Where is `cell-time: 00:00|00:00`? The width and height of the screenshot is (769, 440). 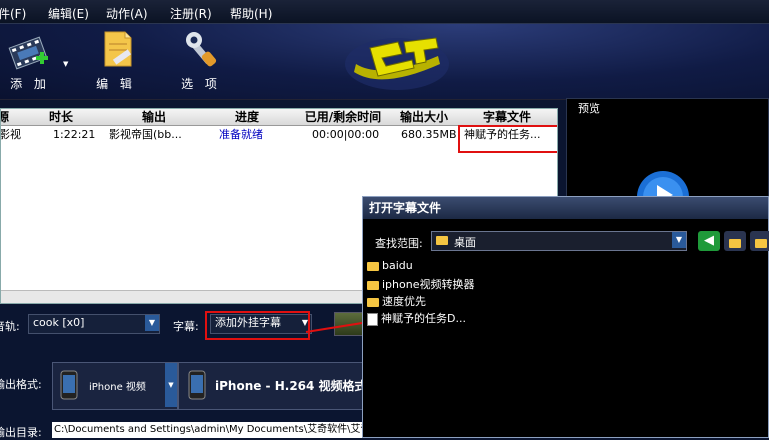
cell-time: 00:00|00:00 is located at coordinates (346, 134).